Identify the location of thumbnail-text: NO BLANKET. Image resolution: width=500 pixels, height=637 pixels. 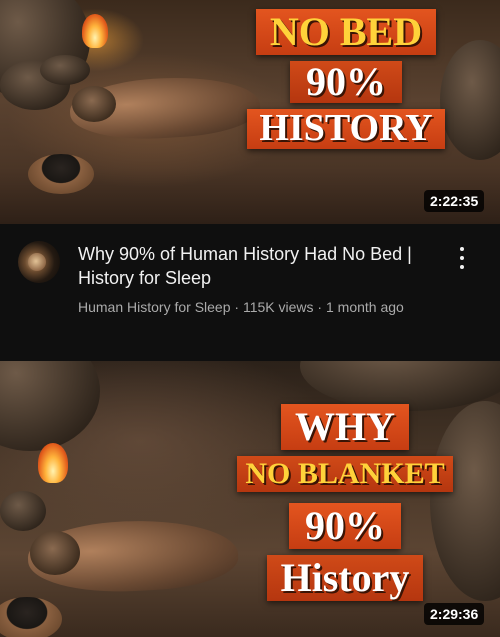
(345, 473).